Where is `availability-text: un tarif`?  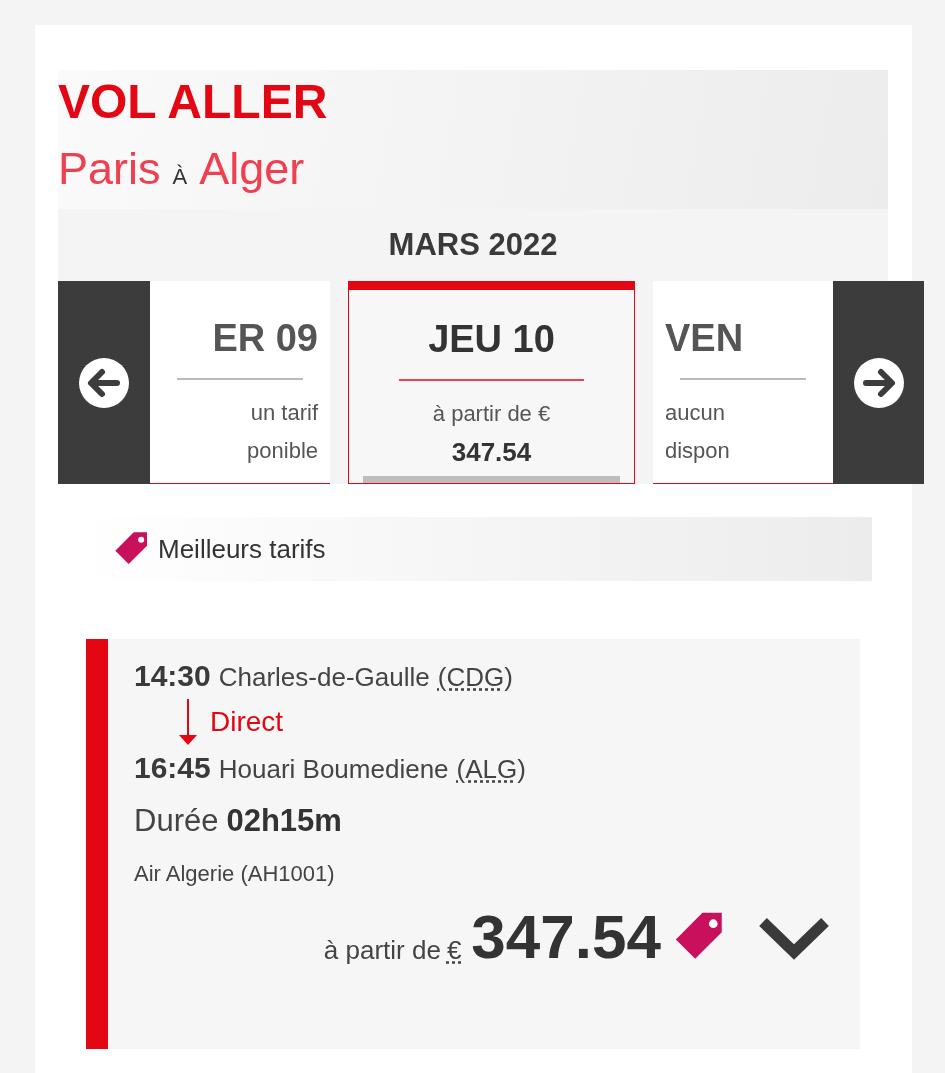
availability-text: un tarif is located at coordinates (284, 413).